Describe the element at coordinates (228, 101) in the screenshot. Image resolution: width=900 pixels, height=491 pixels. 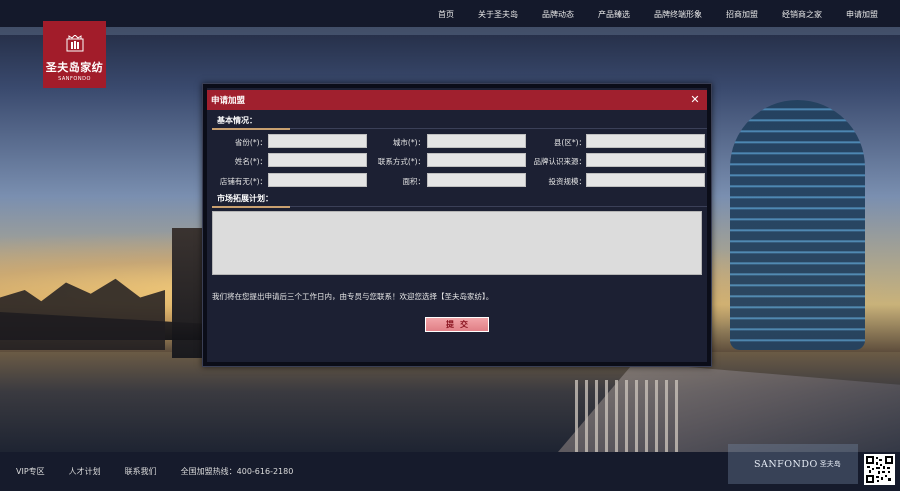
I see `dialog-title: 申请加盟` at that location.